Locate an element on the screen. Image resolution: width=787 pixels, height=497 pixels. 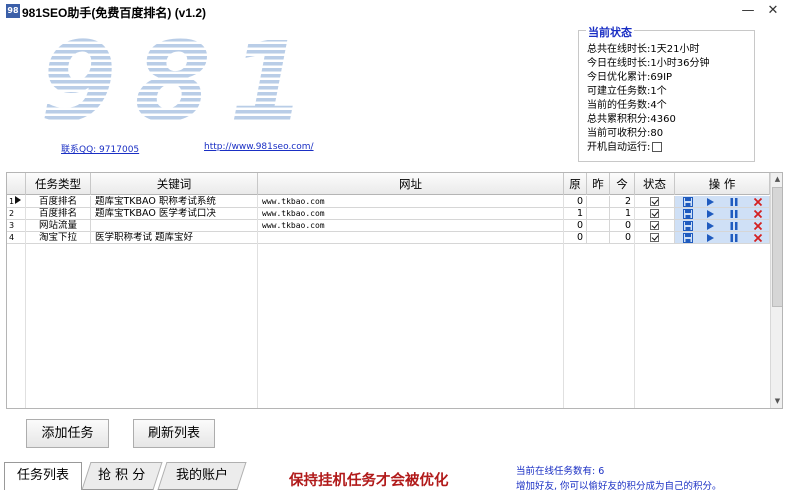
slogan-text: 保持挂机任务才会被优化 is located at coordinates (369, 481).